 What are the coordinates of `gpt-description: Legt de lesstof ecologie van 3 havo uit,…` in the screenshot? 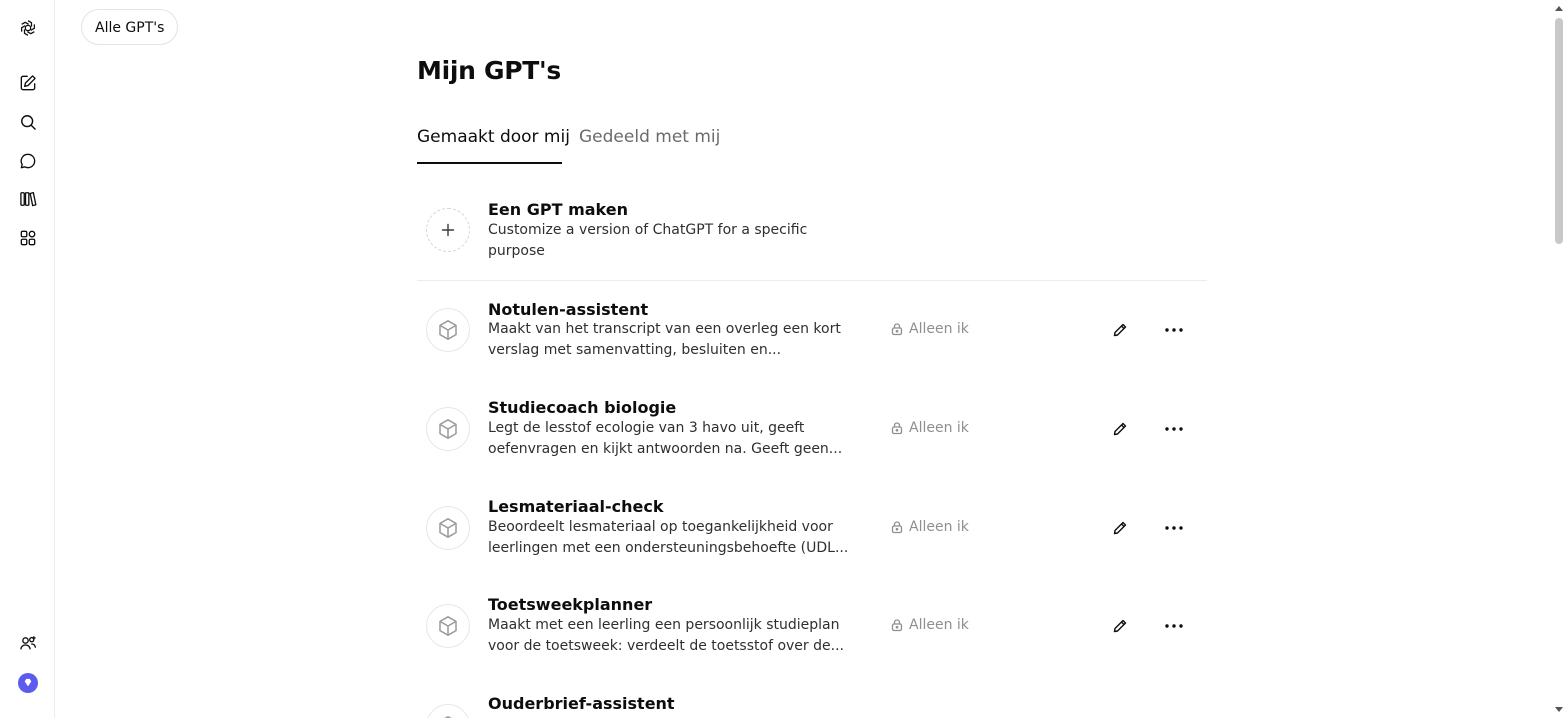 It's located at (672, 439).